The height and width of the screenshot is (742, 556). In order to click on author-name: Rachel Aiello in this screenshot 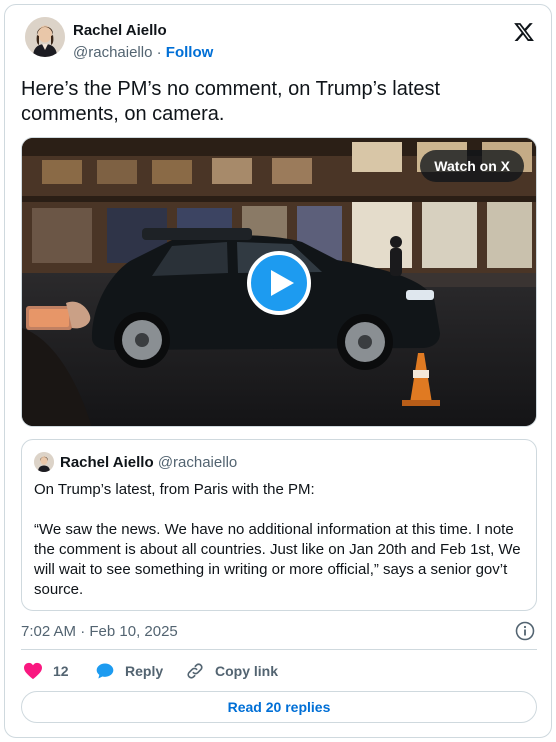, I will do `click(120, 30)`.